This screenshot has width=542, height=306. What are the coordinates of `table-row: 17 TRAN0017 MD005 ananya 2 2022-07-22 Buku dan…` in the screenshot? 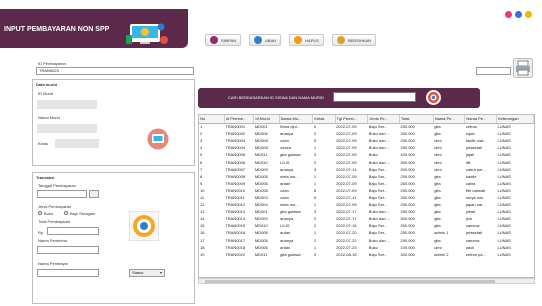 It's located at (366, 240).